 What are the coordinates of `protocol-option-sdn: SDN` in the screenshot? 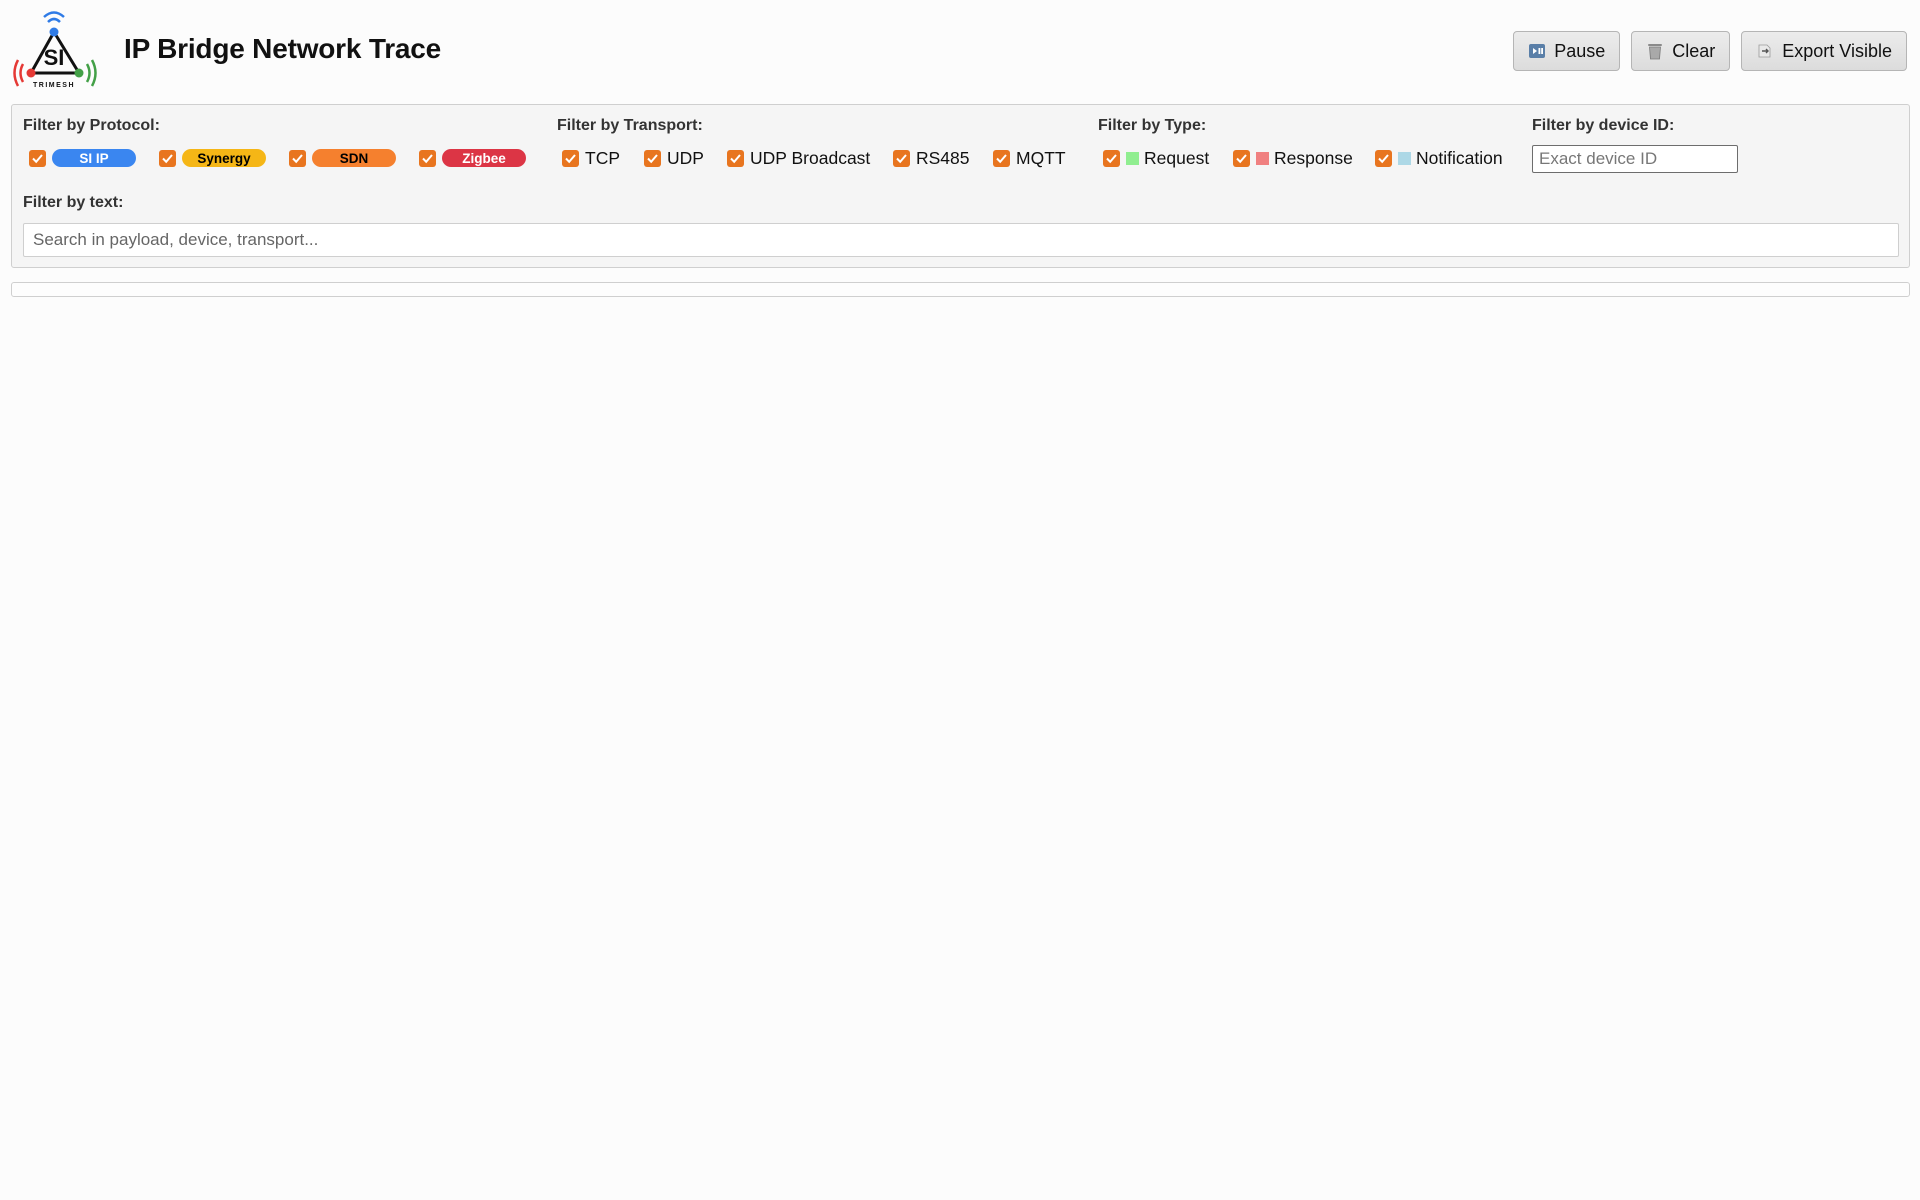 It's located at (342, 158).